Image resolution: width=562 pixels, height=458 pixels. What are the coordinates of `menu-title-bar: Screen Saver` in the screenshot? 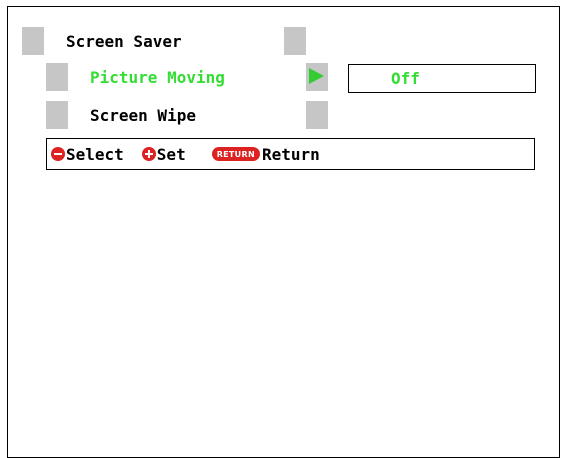 It's located at (164, 41).